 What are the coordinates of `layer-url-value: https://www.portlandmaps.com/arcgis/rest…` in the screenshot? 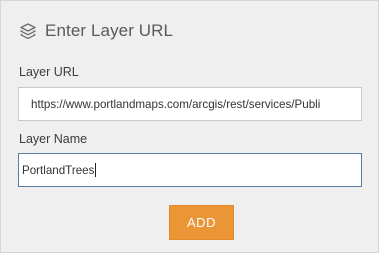 It's located at (176, 104).